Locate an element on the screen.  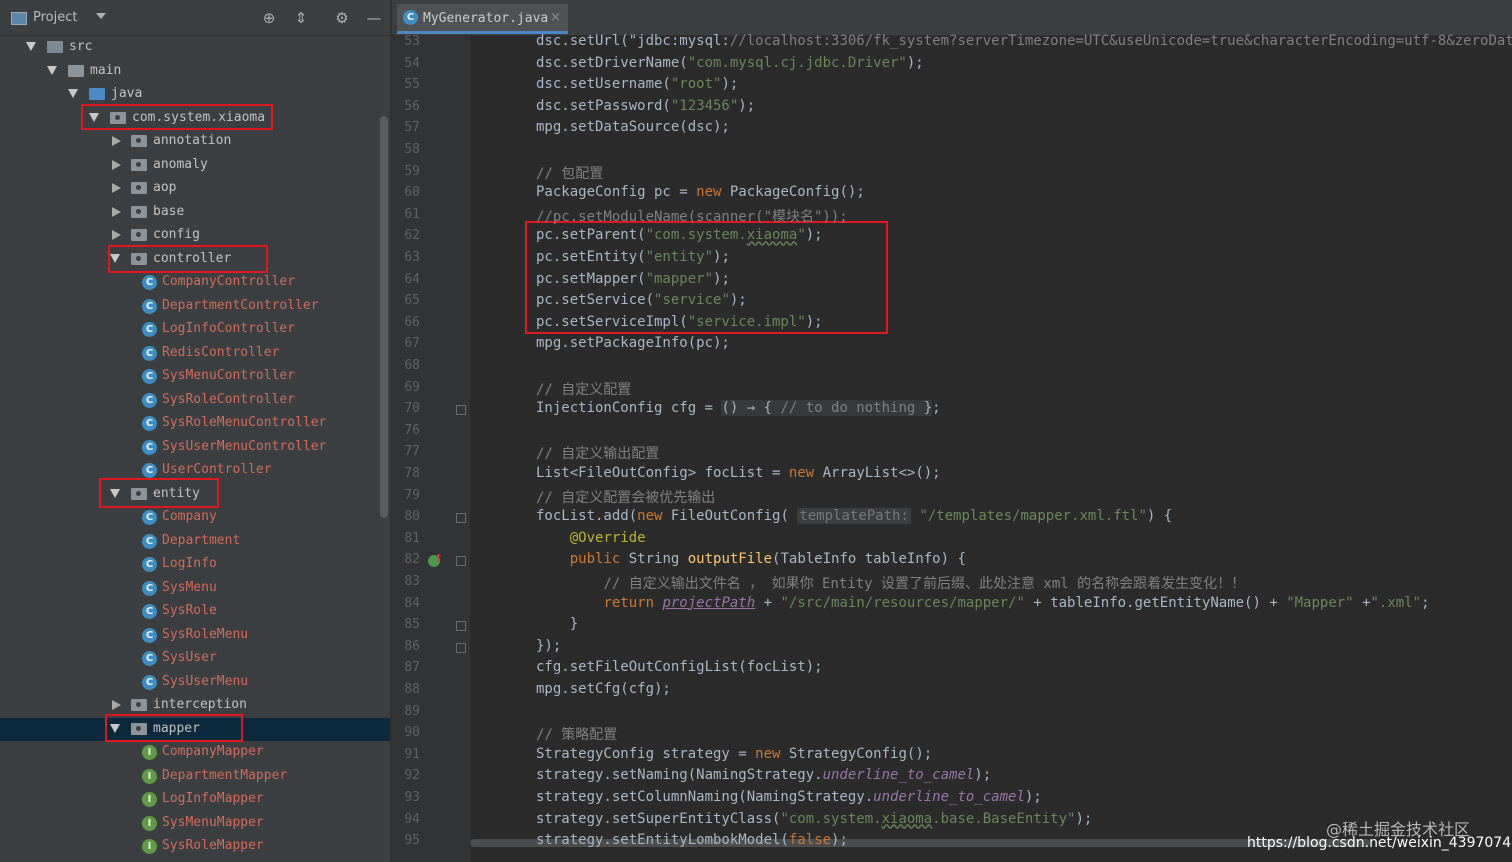
code-line: // 包配置 is located at coordinates (569, 173).